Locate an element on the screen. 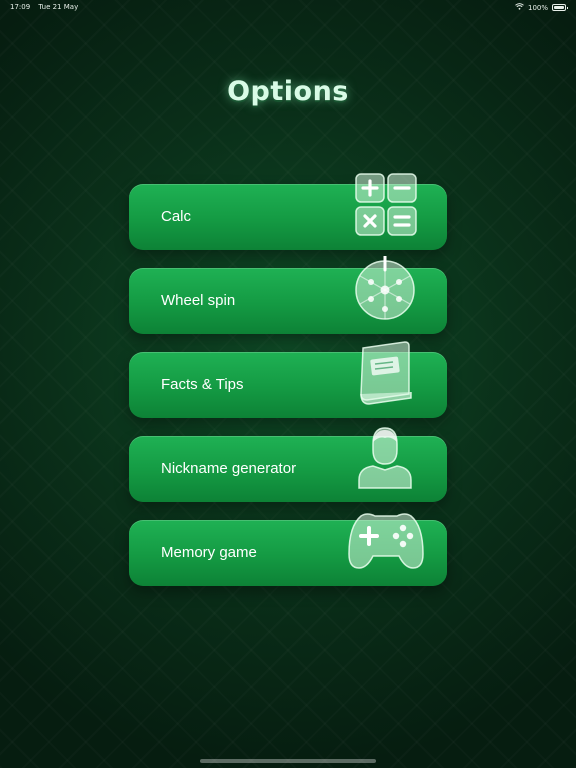 The image size is (576, 768). menu-item-label: Memory game is located at coordinates (209, 552).